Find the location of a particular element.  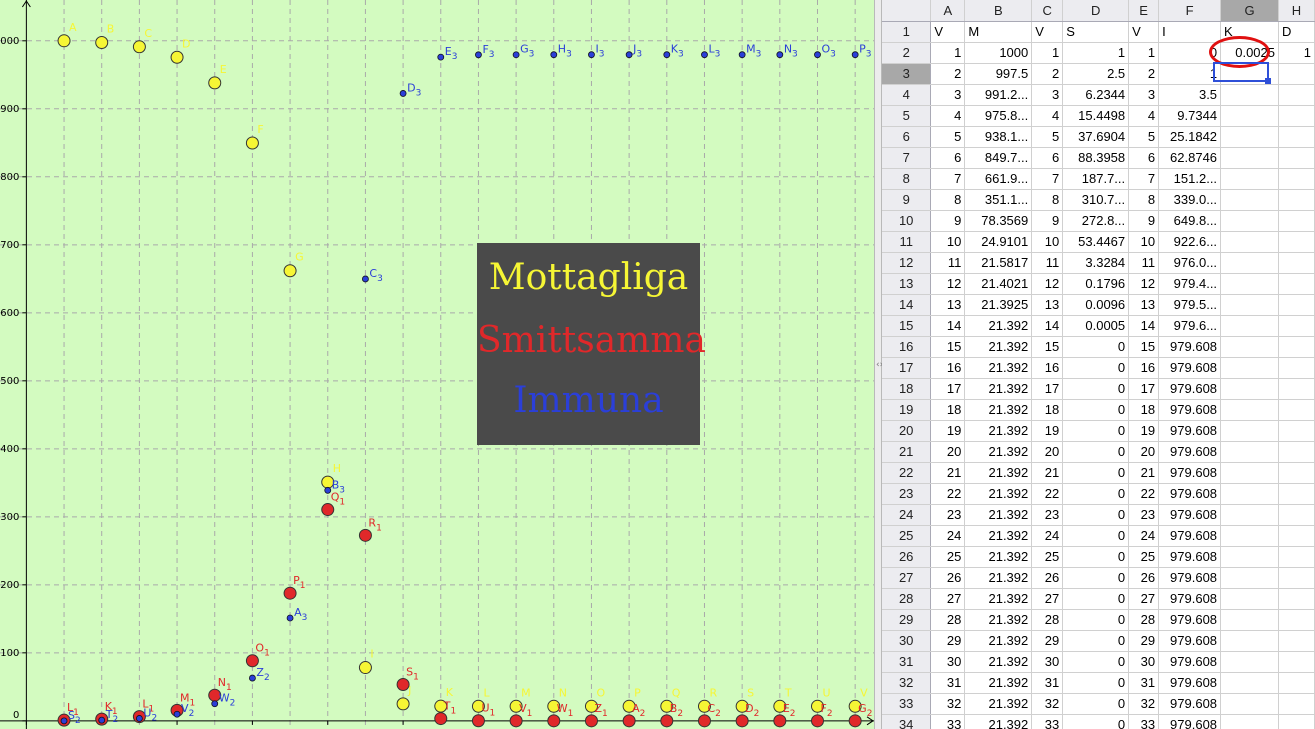

cell-c12: 11 is located at coordinates (1047, 263).